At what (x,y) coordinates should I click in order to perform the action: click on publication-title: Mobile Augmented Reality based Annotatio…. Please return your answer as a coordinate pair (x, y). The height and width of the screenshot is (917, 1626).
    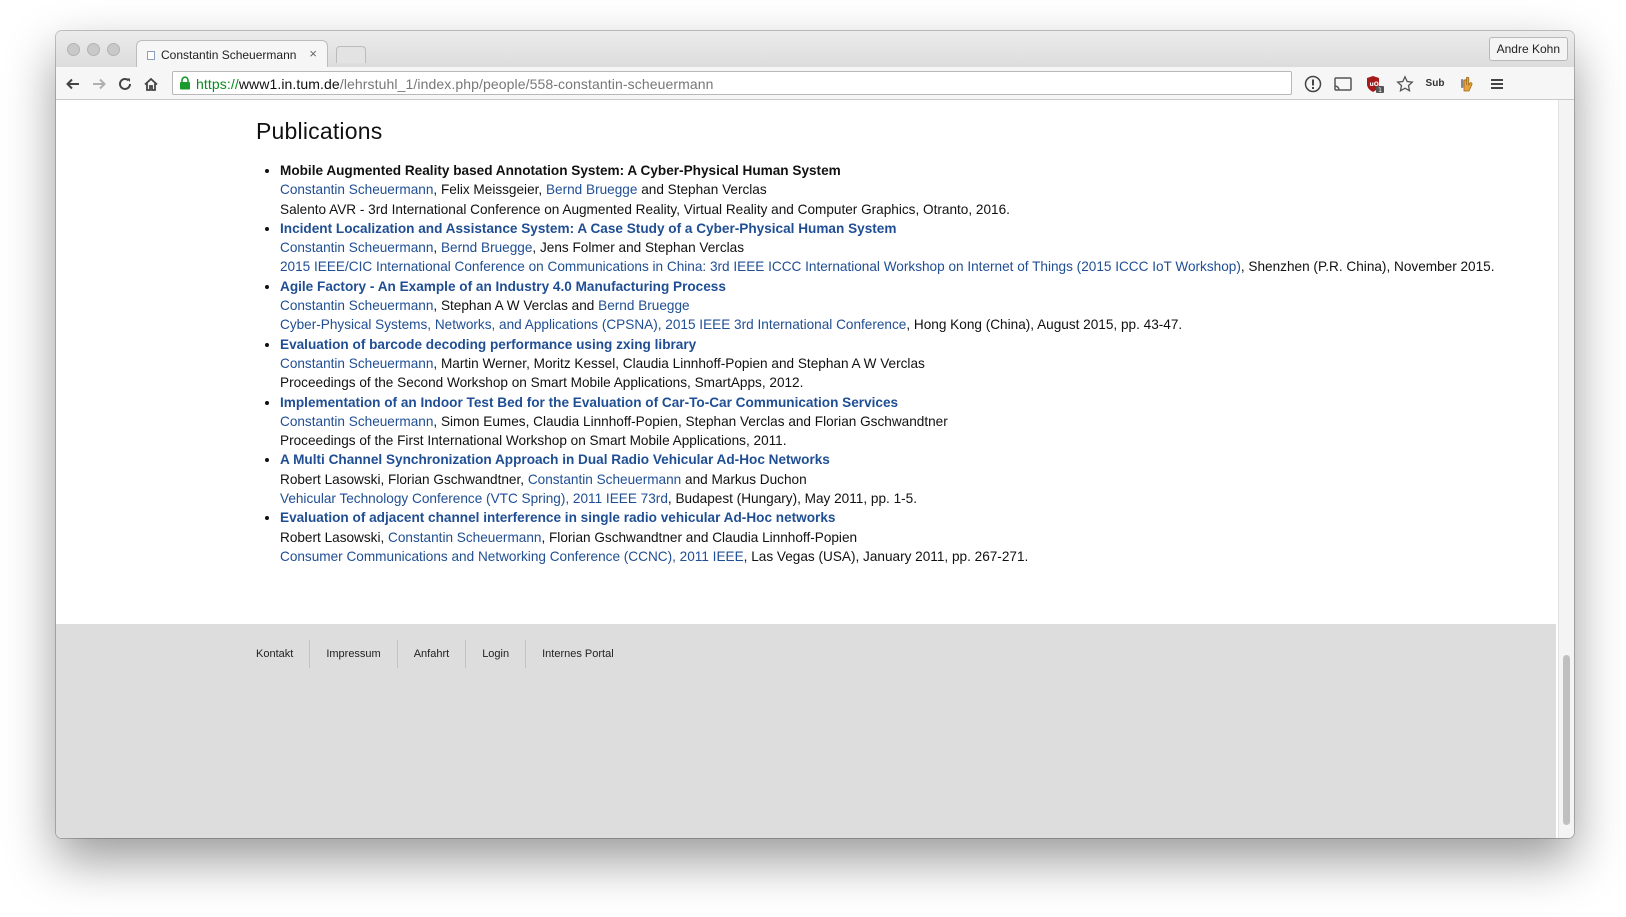
    Looking at the image, I should click on (560, 170).